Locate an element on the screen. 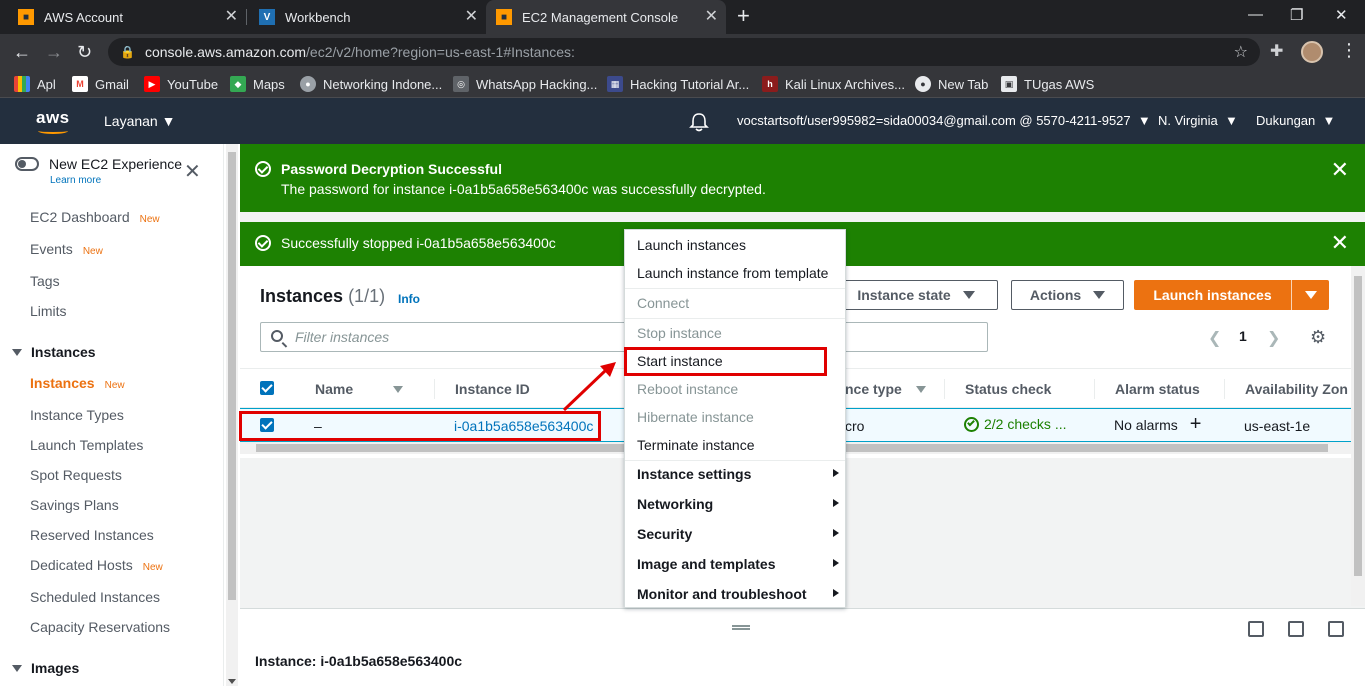 This screenshot has width=1365, height=686. launch-dropdown-caret-icon is located at coordinates (1310, 295).